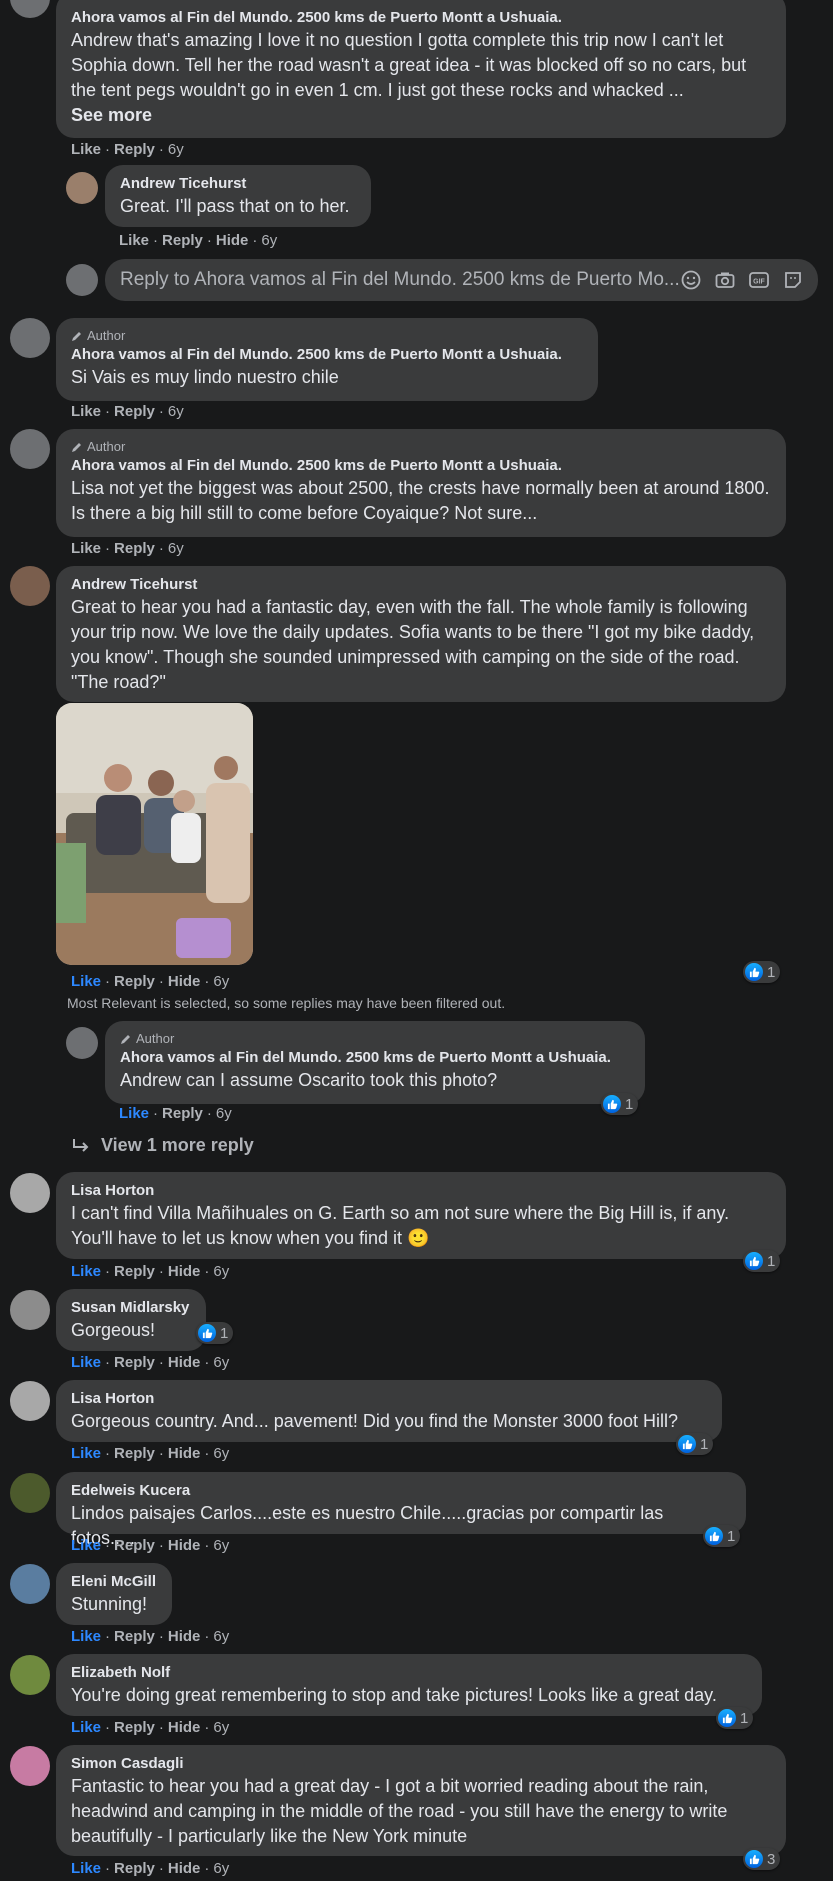 This screenshot has height=1881, width=833. I want to click on emoji-icon, so click(691, 280).